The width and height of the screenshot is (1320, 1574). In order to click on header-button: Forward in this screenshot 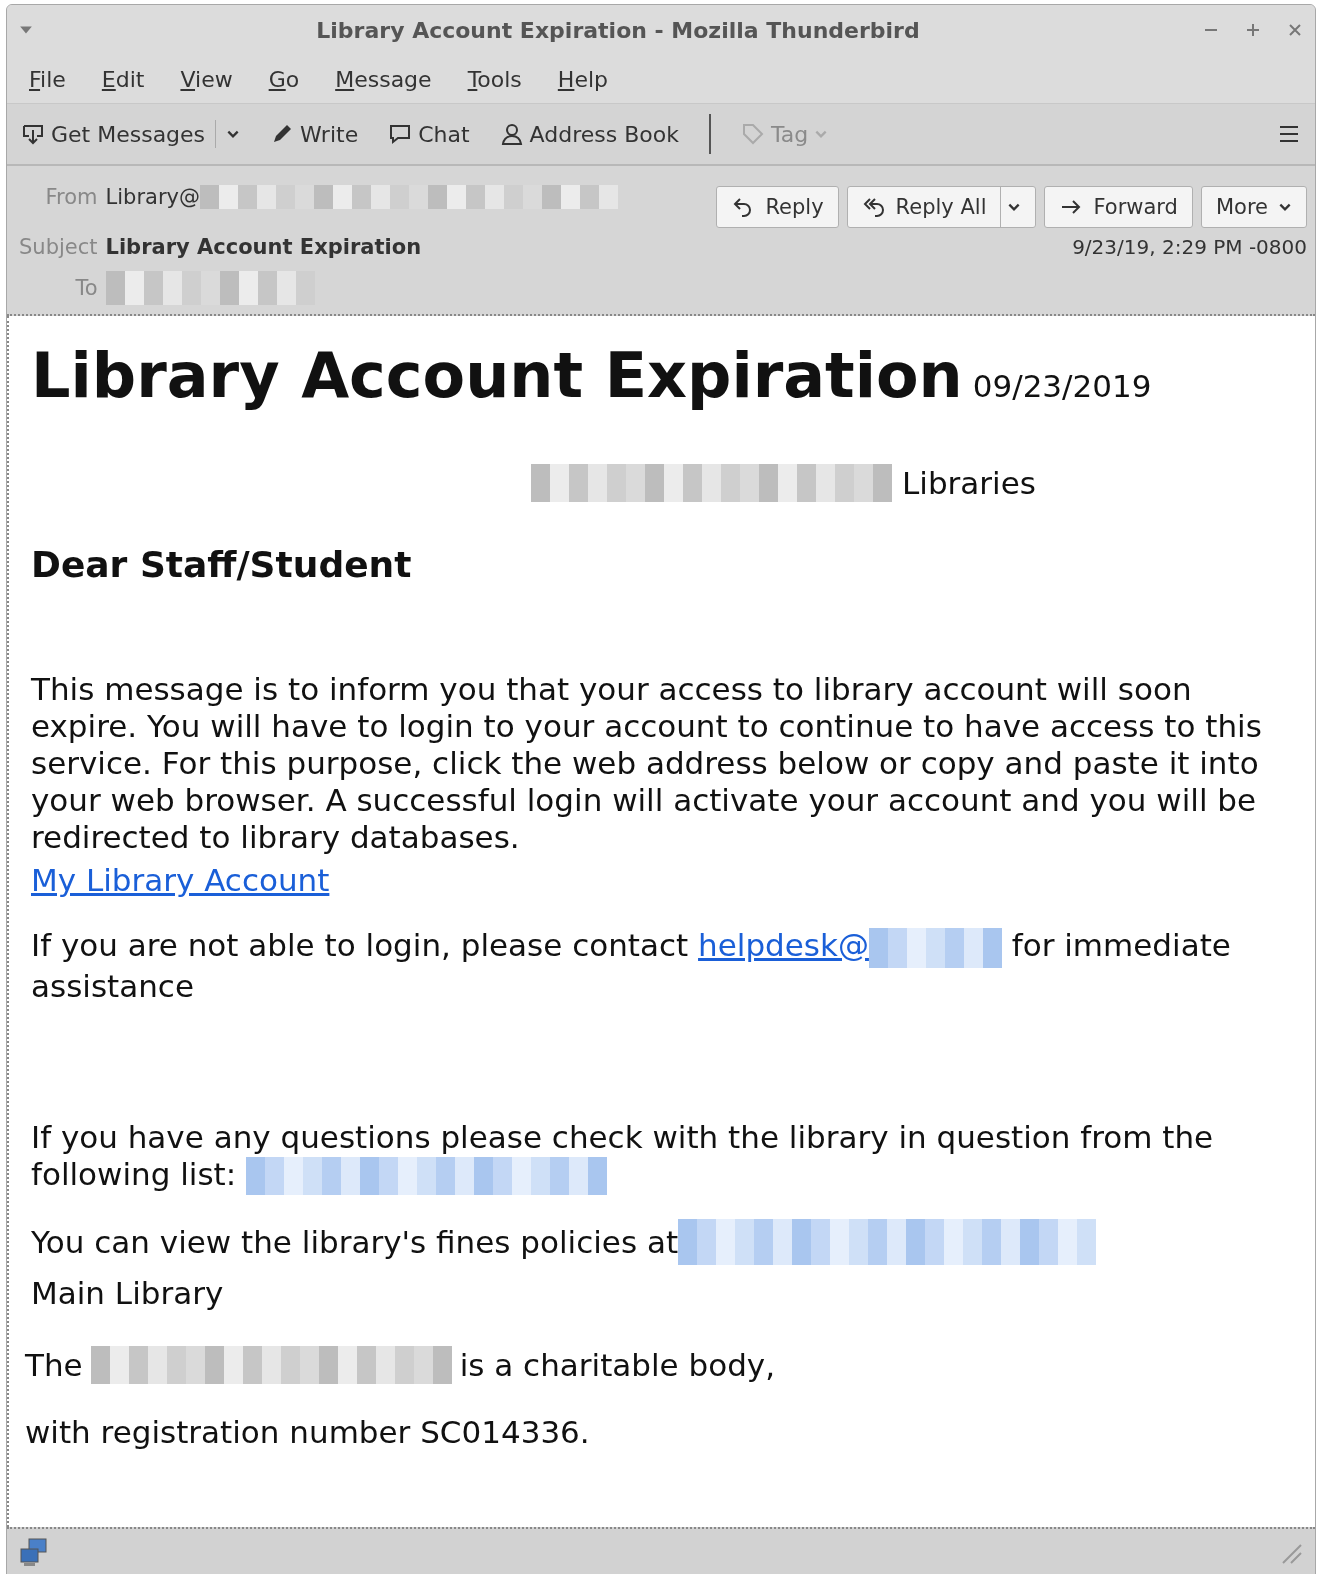, I will do `click(1118, 207)`.